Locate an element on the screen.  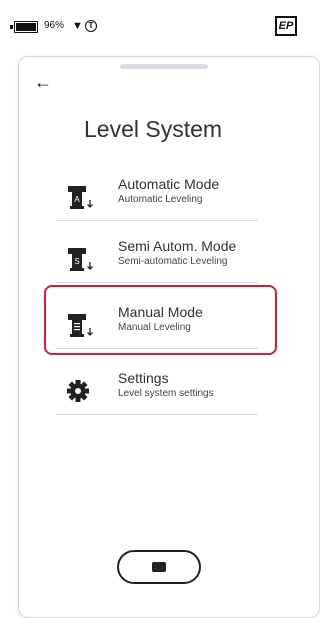
menu-item-settings: Settings Level system settings is located at coordinates (157, 392).